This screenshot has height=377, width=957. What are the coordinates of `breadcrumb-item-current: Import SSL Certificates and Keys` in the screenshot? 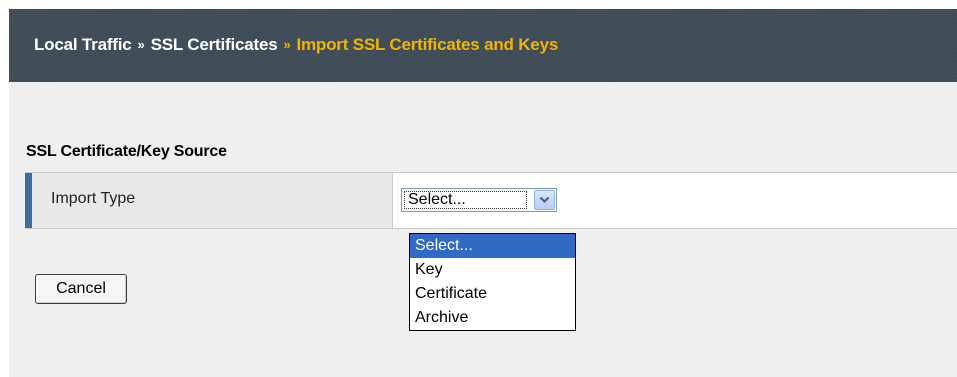 It's located at (427, 44).